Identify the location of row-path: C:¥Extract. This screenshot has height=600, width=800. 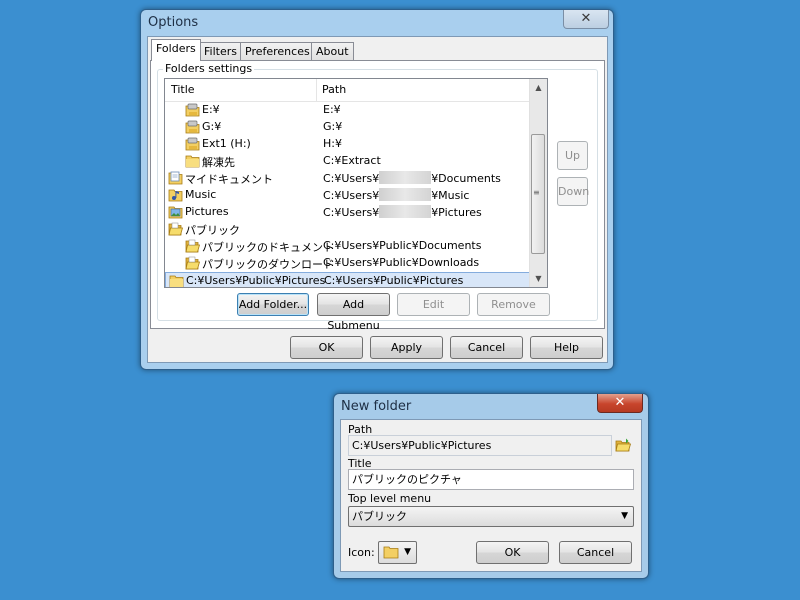
(352, 160).